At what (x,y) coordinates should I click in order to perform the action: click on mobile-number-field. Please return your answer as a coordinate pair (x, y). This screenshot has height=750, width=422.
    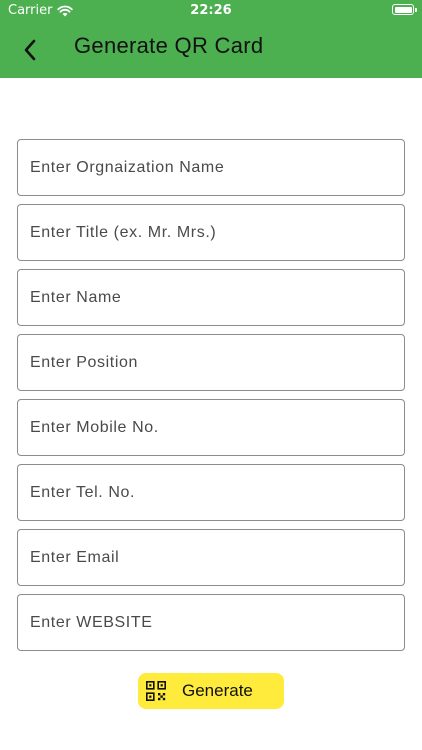
    Looking at the image, I should click on (211, 427).